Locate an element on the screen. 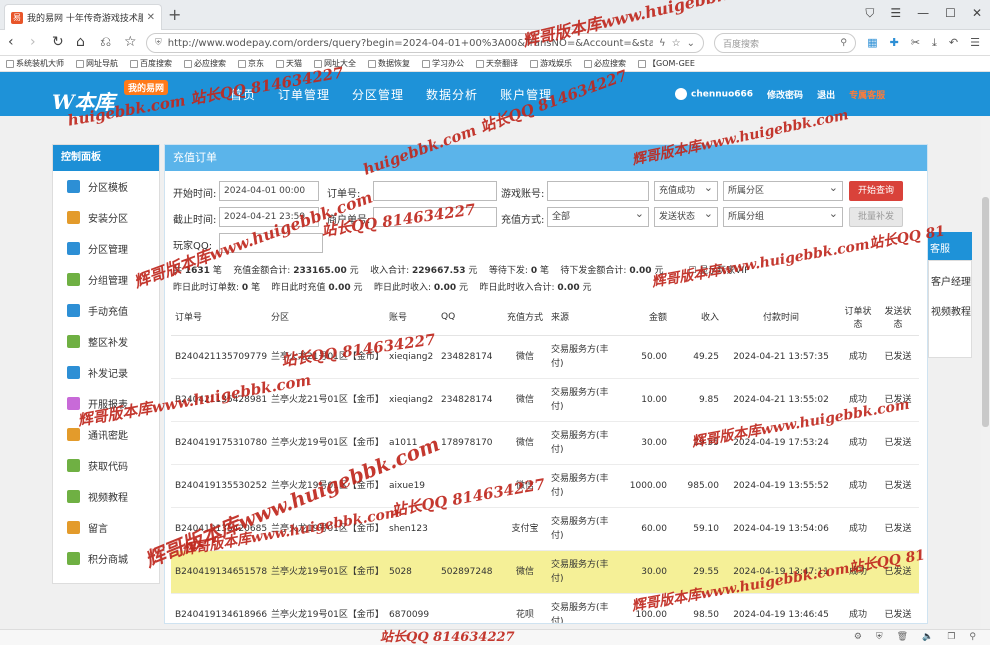 The height and width of the screenshot is (645, 990). forward-icon: › is located at coordinates (33, 42).